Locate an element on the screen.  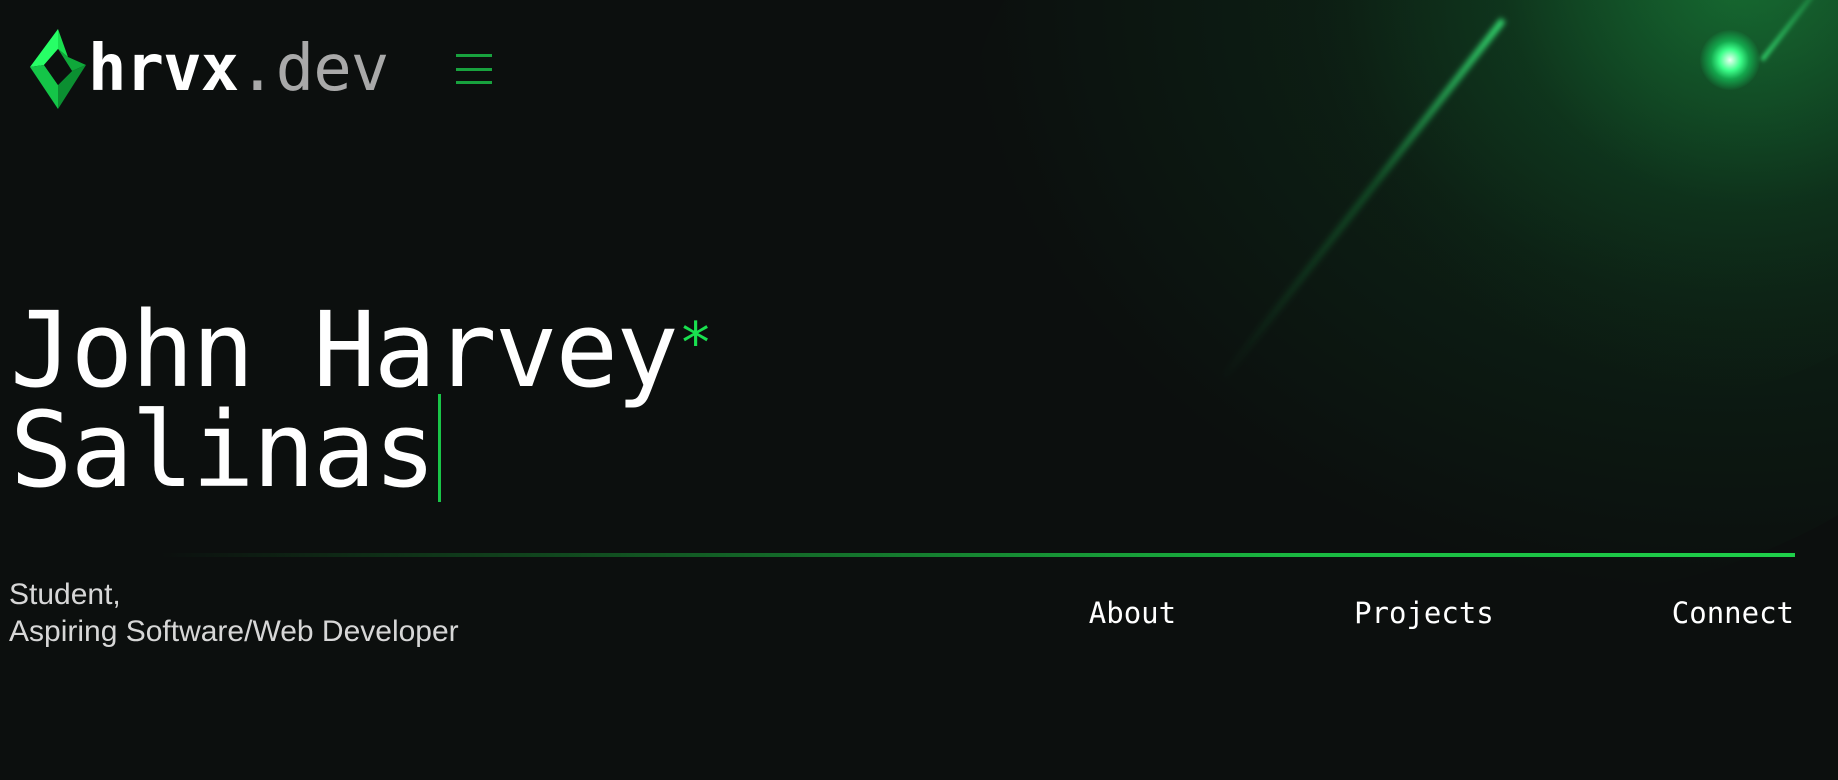
hamburger-menu-icon is located at coordinates (474, 69).